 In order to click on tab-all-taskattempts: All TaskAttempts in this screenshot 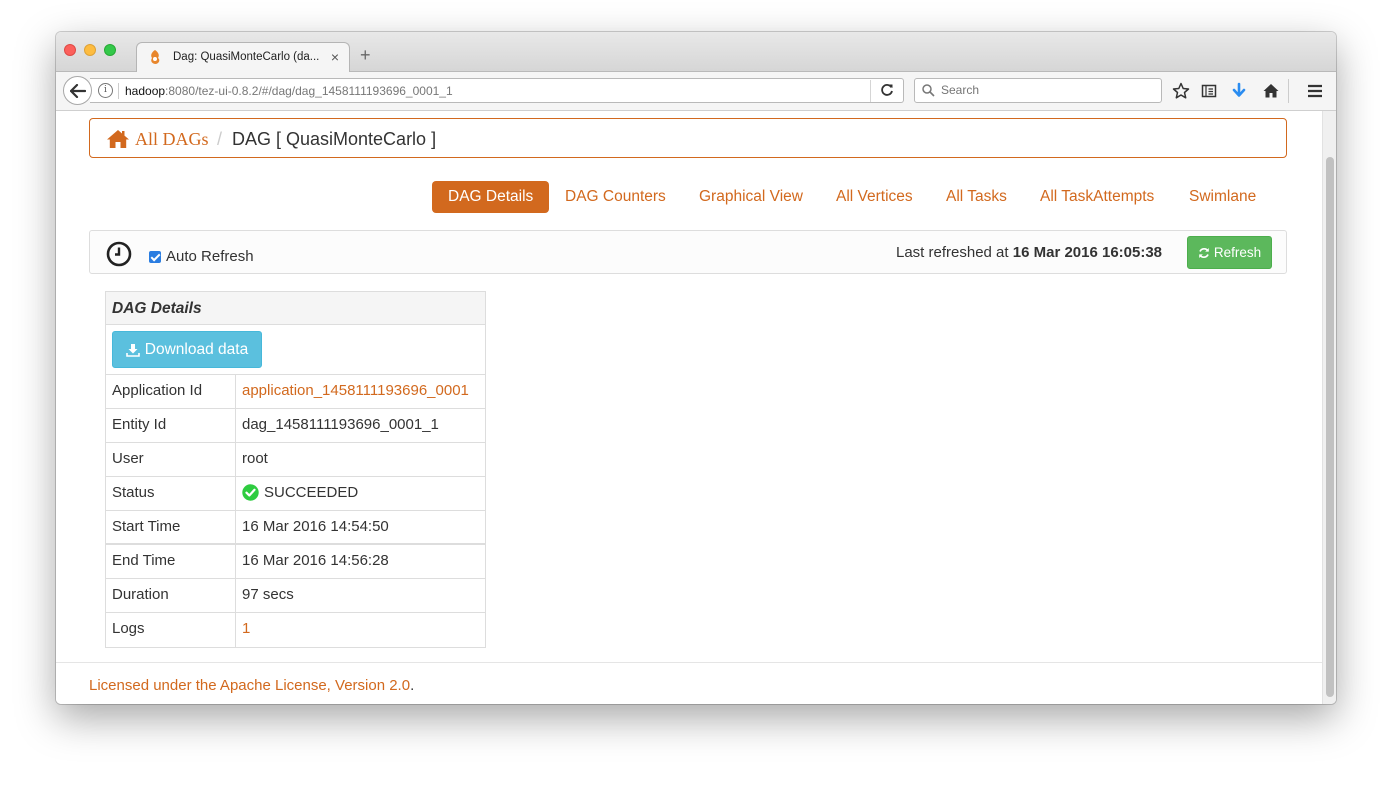, I will do `click(1097, 197)`.